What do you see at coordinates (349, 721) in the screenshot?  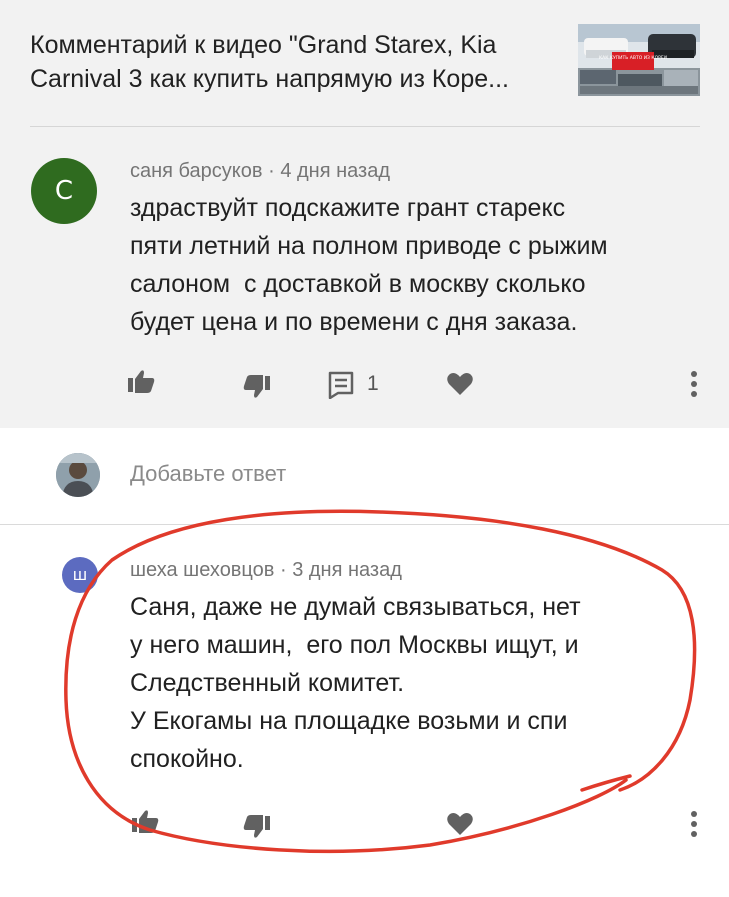 I see `reply-line: У Екогамы на площадке возьми и спи` at bounding box center [349, 721].